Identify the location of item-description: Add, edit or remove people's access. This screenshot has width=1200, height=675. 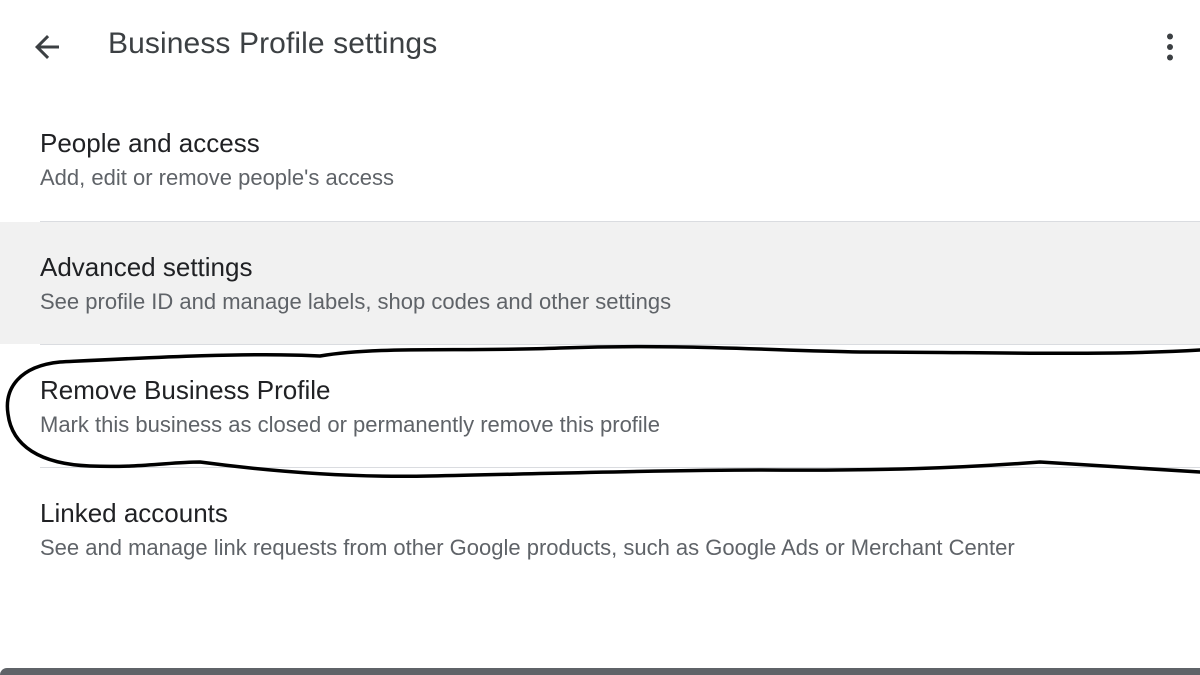
(217, 177).